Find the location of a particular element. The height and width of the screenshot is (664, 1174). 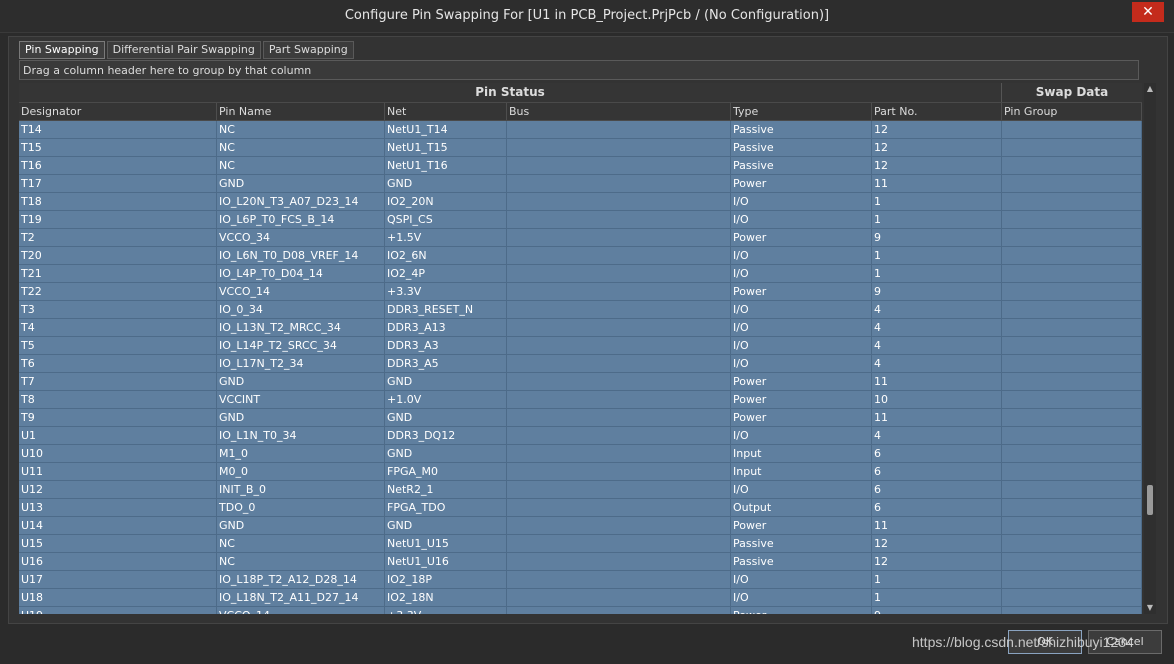

table-row: T5 IO_L14P_T2_SRCC_34 DDR3_A3 I/O 4 is located at coordinates (580, 346).